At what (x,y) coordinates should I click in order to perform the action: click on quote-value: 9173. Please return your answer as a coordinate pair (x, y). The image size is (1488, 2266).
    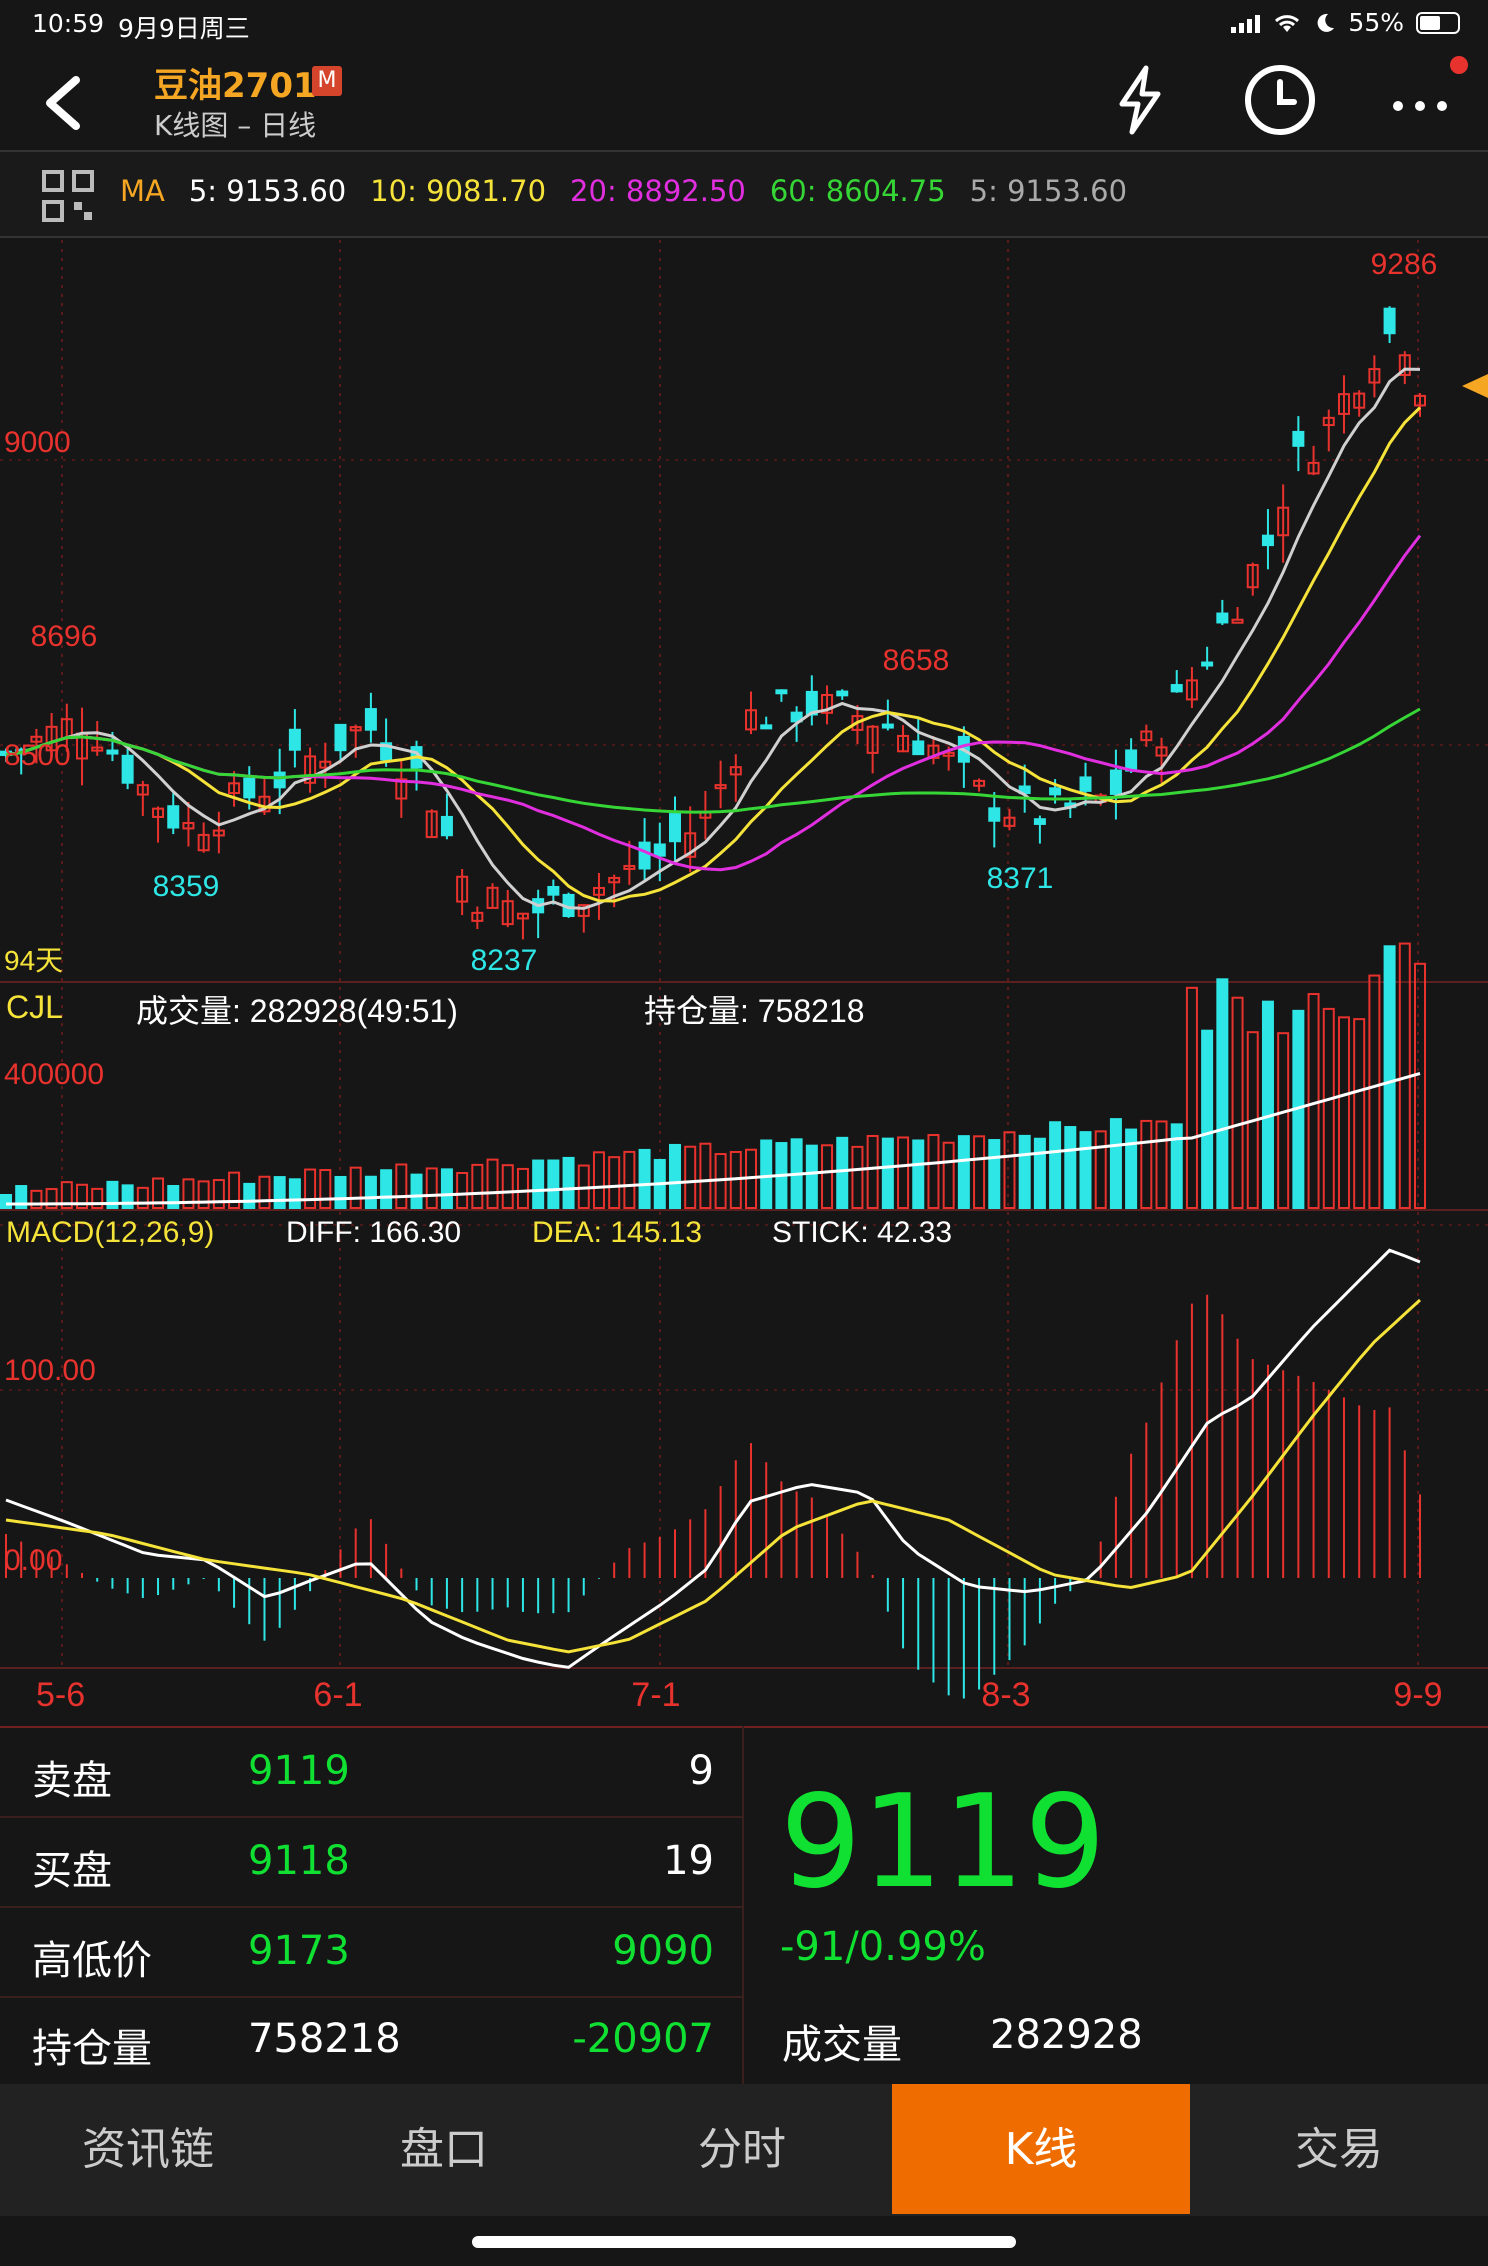
    Looking at the image, I should click on (299, 1951).